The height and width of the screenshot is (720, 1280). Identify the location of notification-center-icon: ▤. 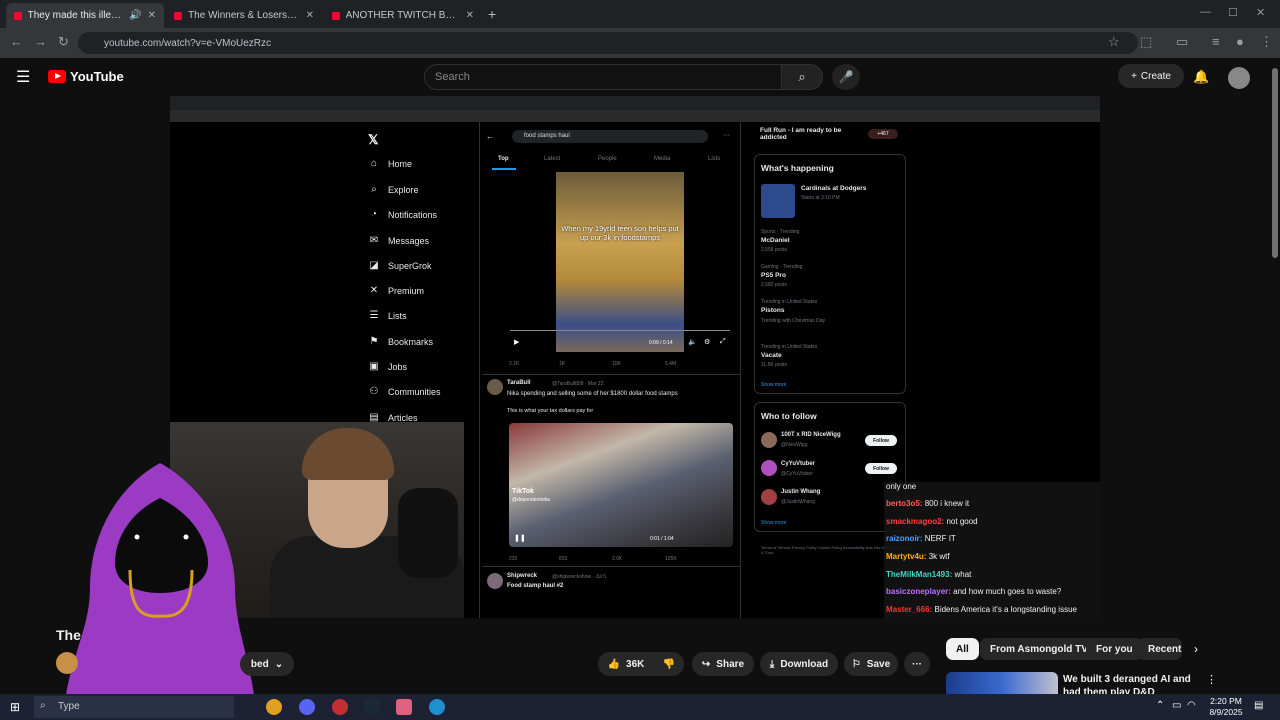
(1258, 705).